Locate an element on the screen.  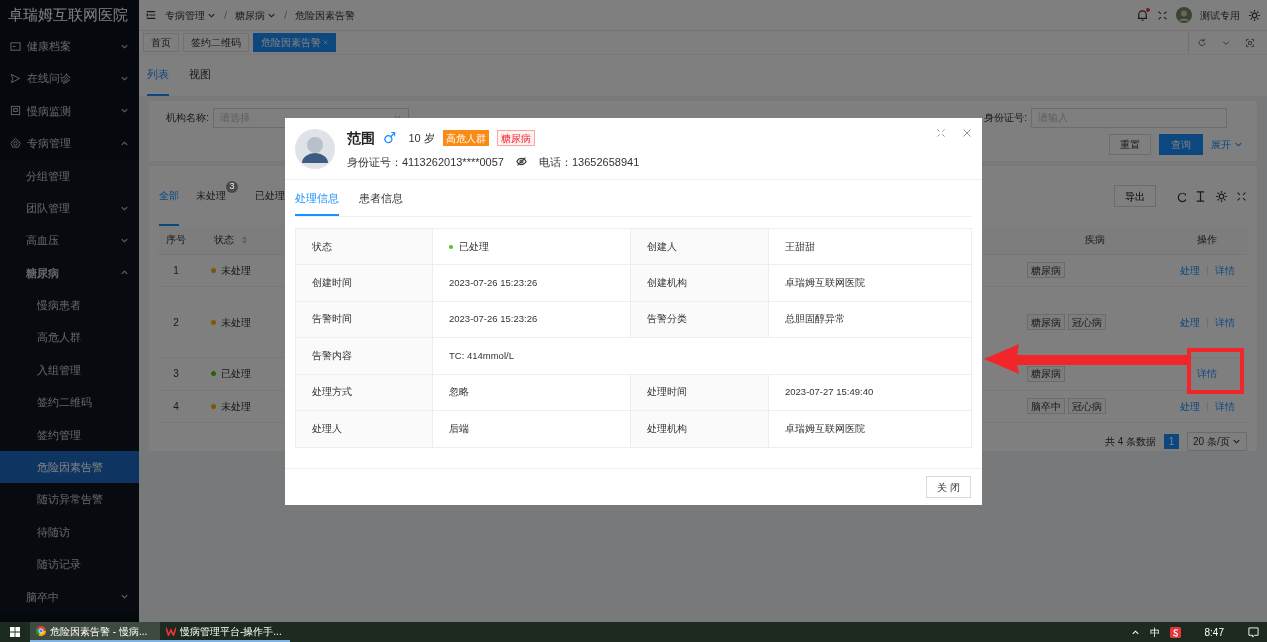
page-tab: 首页 is located at coordinates (161, 42).